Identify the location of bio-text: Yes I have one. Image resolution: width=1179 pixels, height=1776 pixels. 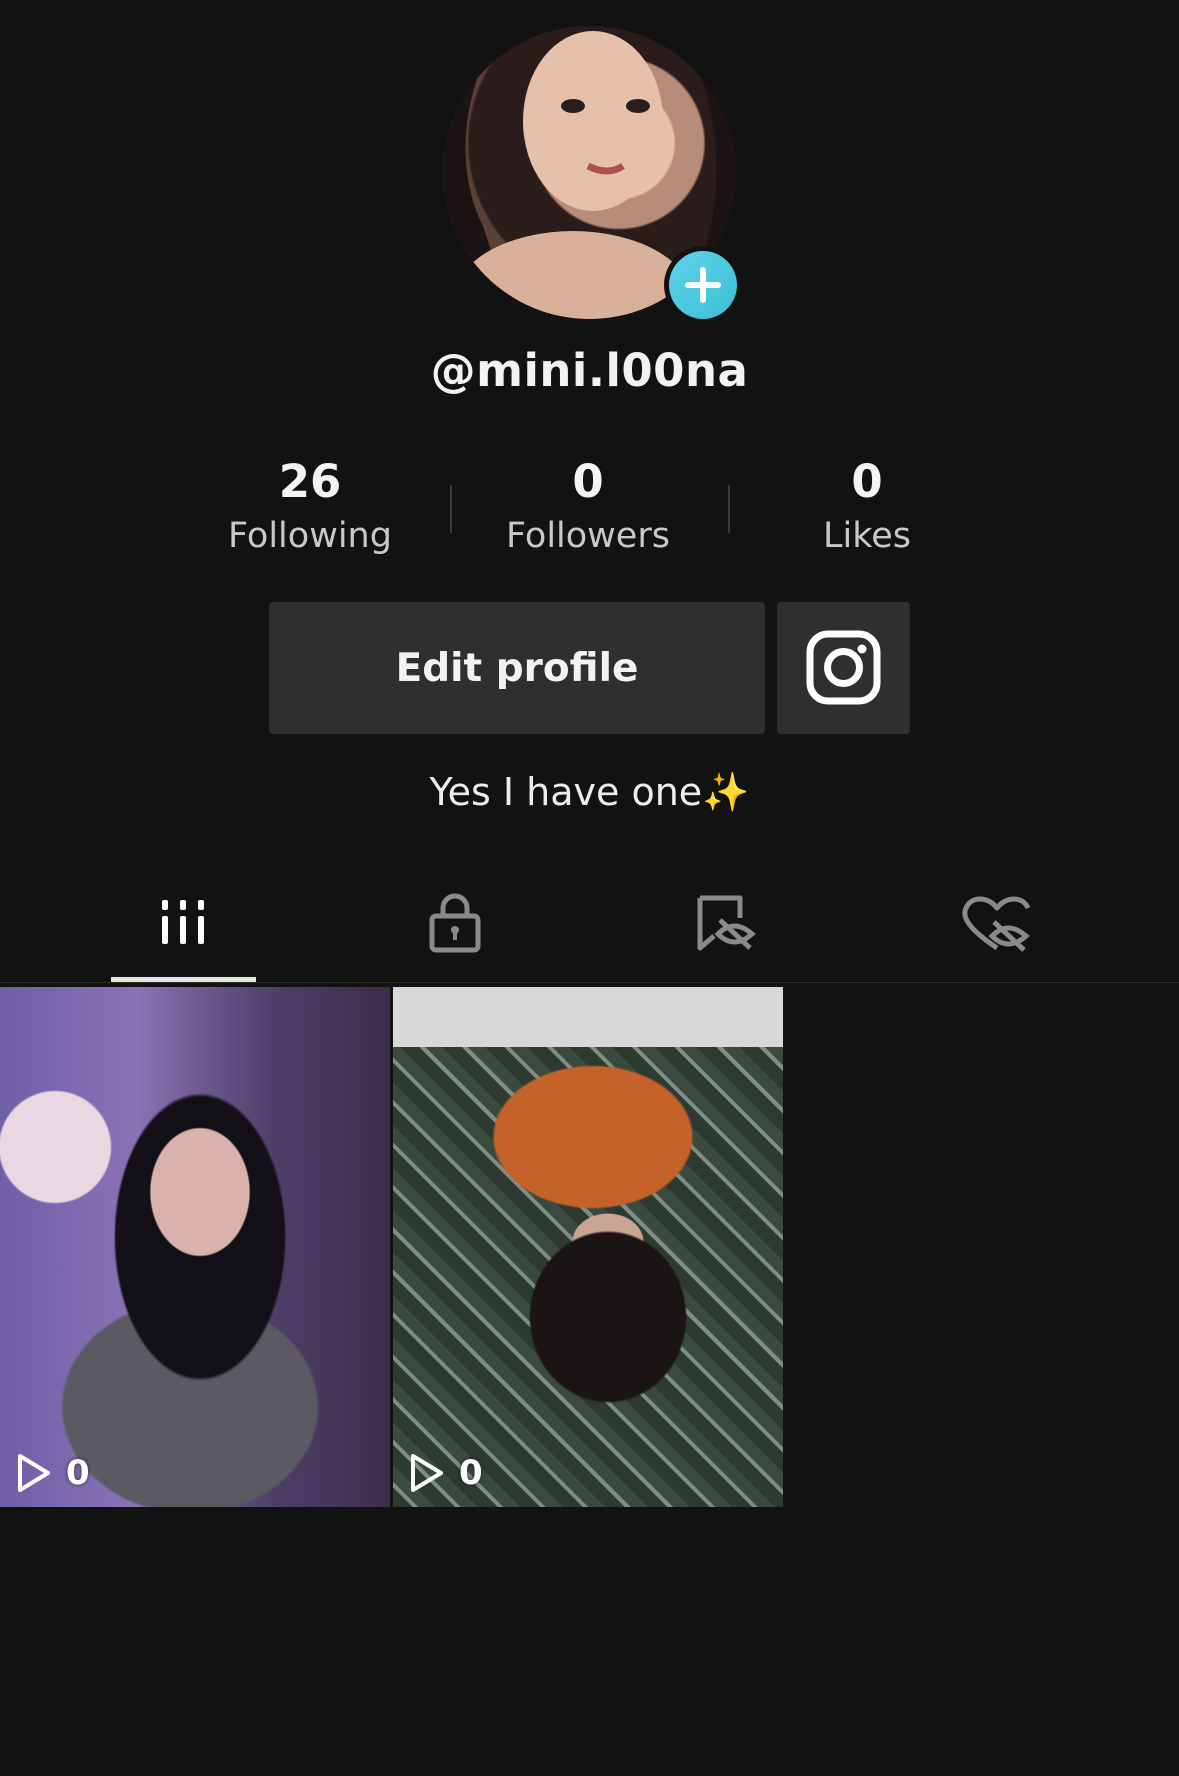
(566, 792).